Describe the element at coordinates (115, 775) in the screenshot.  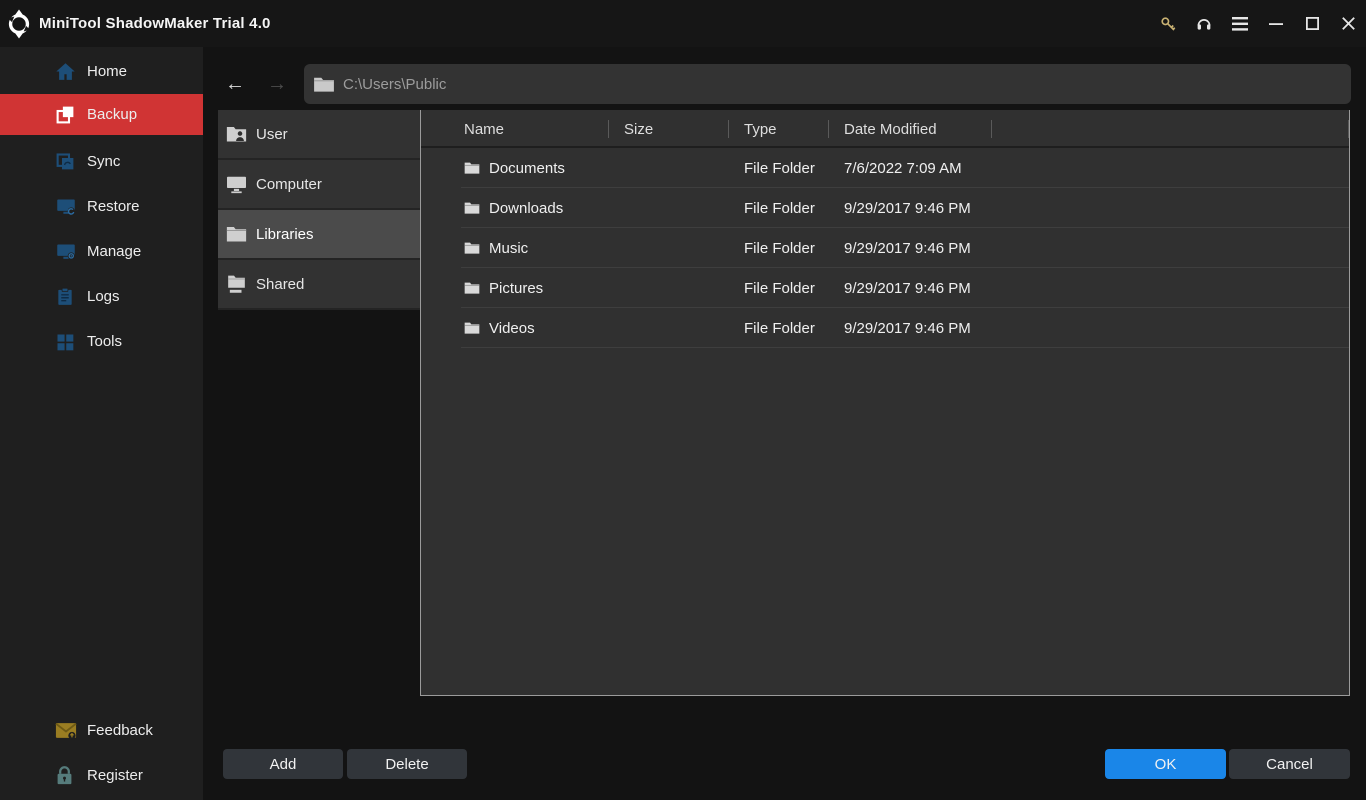
I see `sidebar-item-label: Register` at that location.